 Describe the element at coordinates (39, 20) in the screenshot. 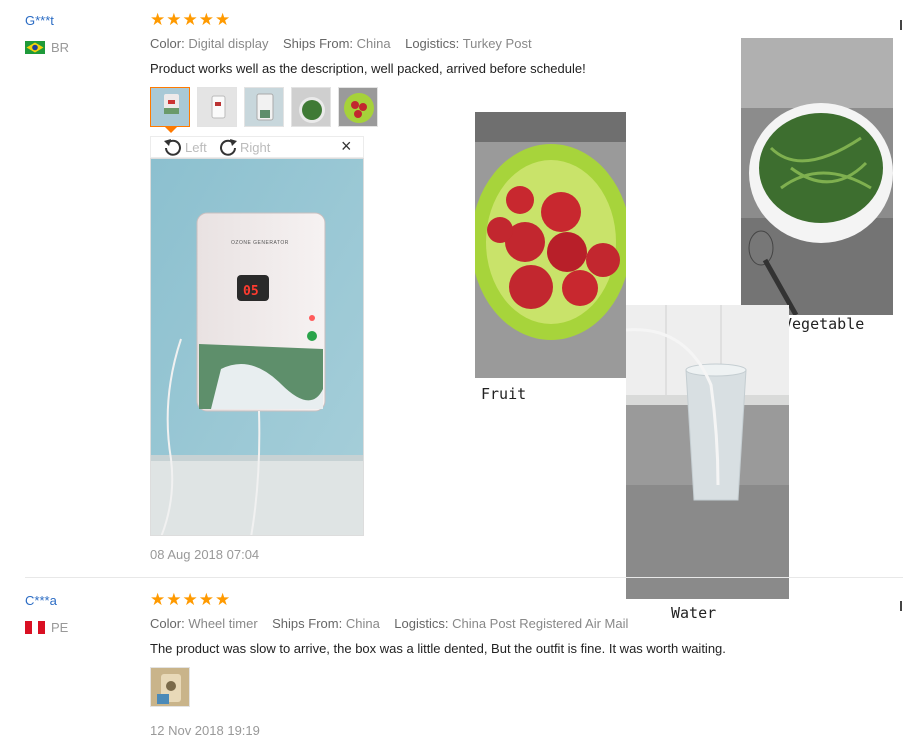

I see `reviewer-name: G***t` at that location.